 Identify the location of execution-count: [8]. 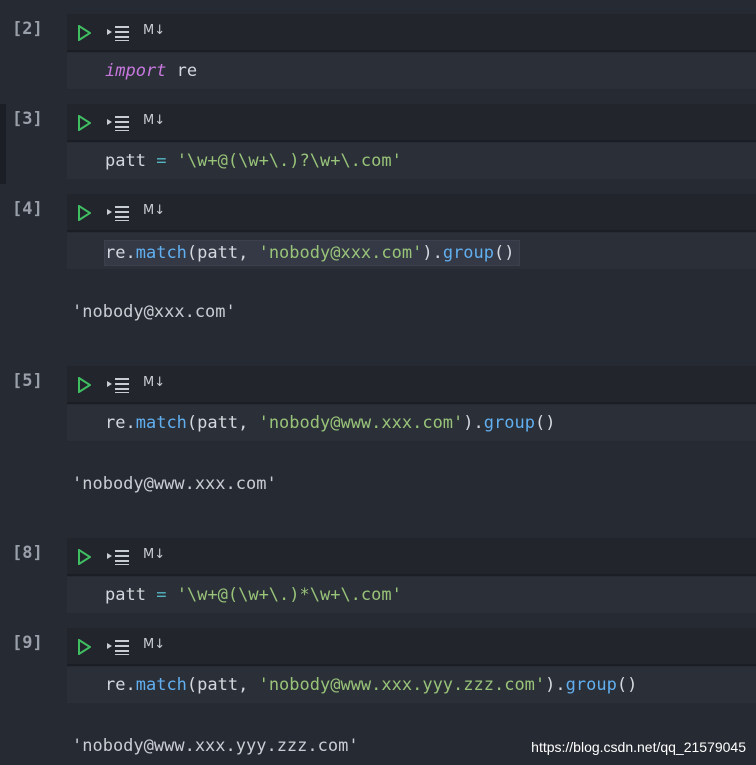
(27, 553).